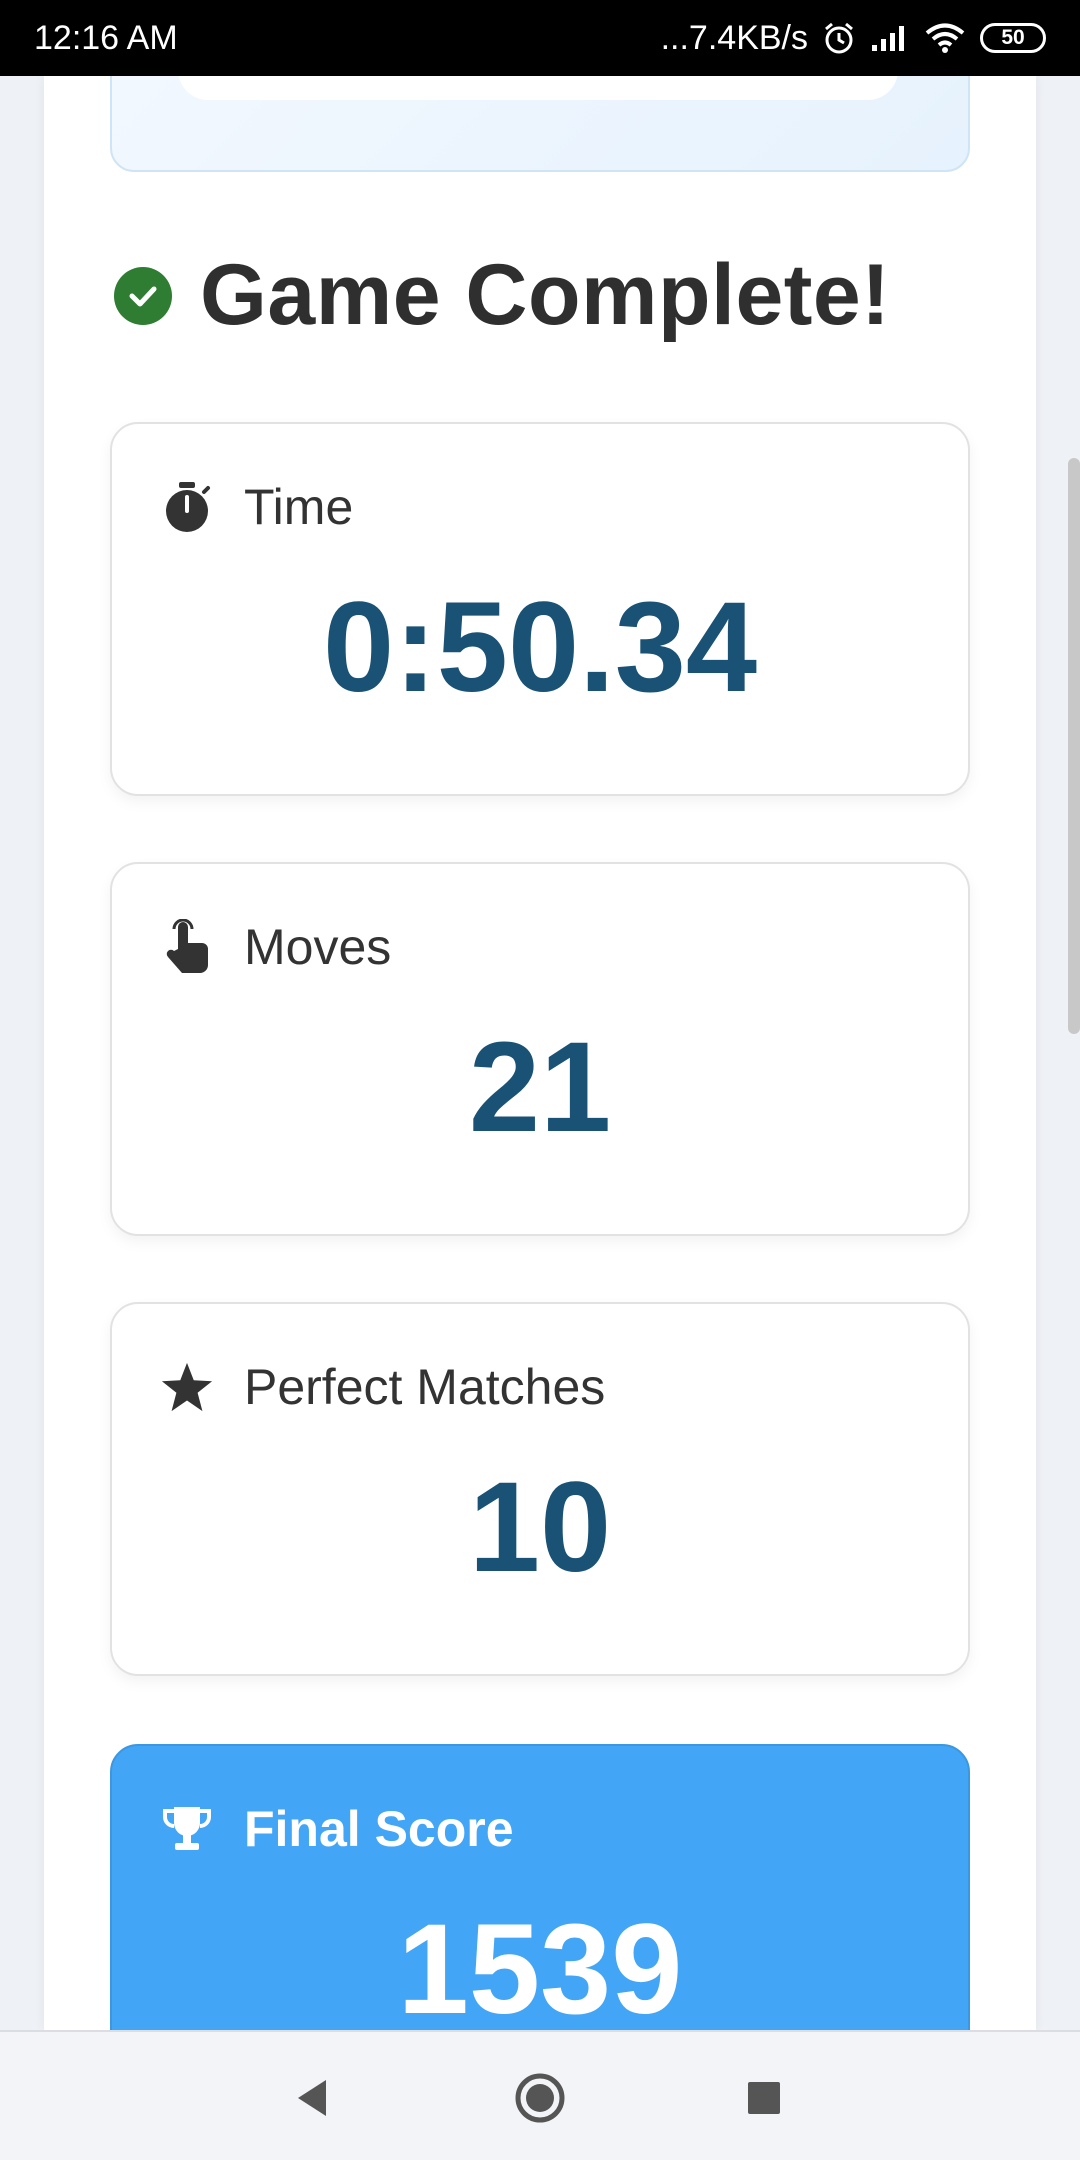 The width and height of the screenshot is (1080, 2160). What do you see at coordinates (187, 1829) in the screenshot?
I see `trophy-icon` at bounding box center [187, 1829].